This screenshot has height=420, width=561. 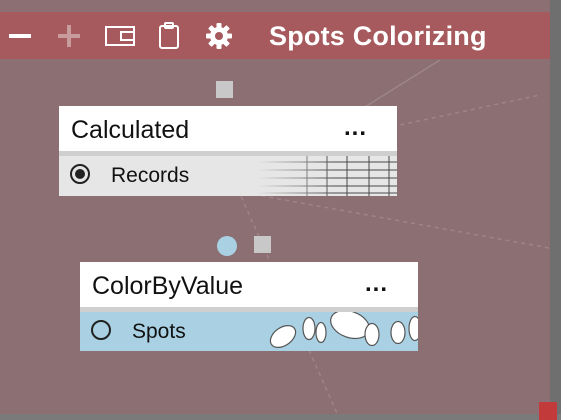 What do you see at coordinates (69, 35) in the screenshot?
I see `plus-icon` at bounding box center [69, 35].